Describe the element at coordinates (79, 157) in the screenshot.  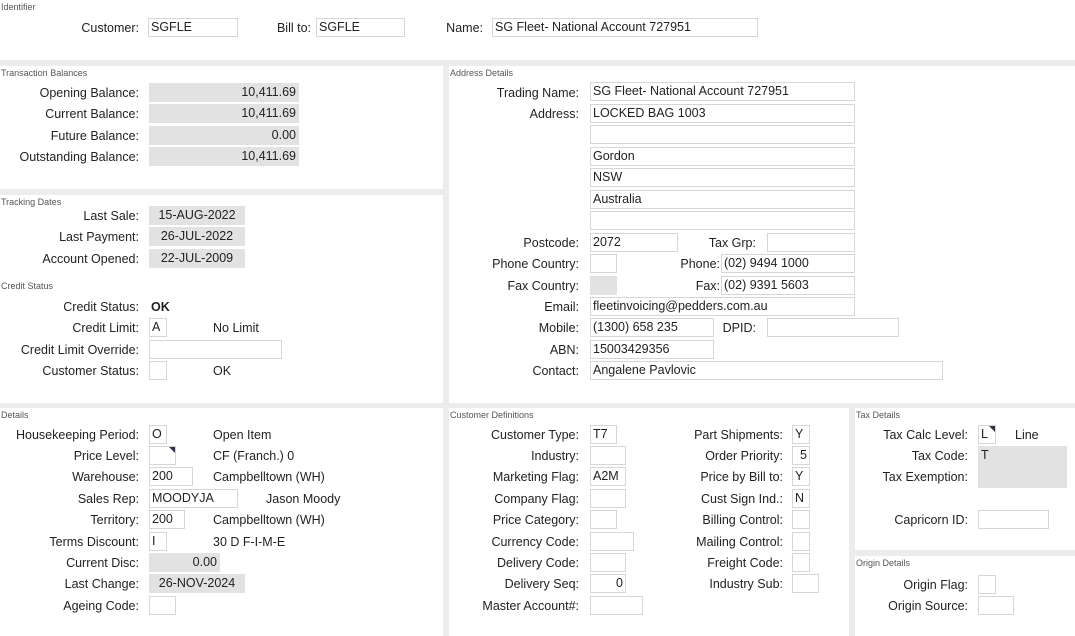
I see `outstanding-balance-label: Outstanding Balance:` at that location.